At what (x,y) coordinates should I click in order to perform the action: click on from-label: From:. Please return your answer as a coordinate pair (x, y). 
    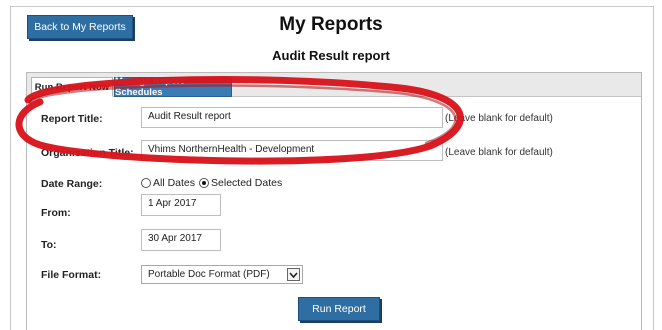
    Looking at the image, I should click on (56, 213).